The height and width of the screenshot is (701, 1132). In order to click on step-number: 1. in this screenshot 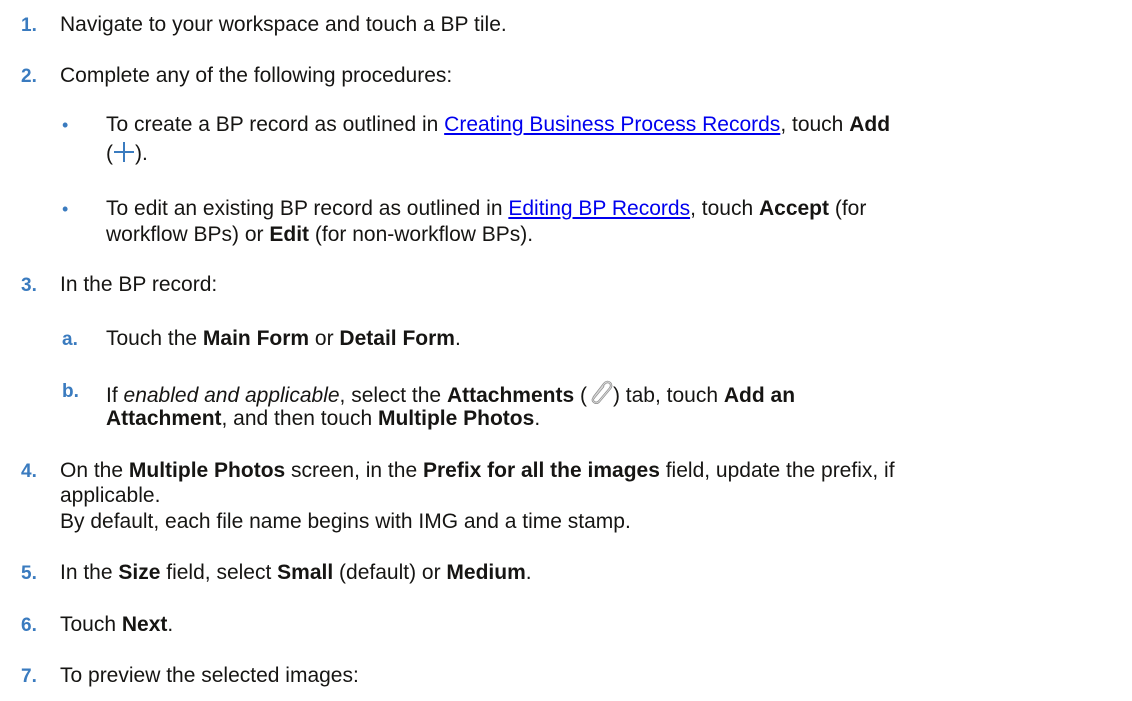, I will do `click(29, 25)`.